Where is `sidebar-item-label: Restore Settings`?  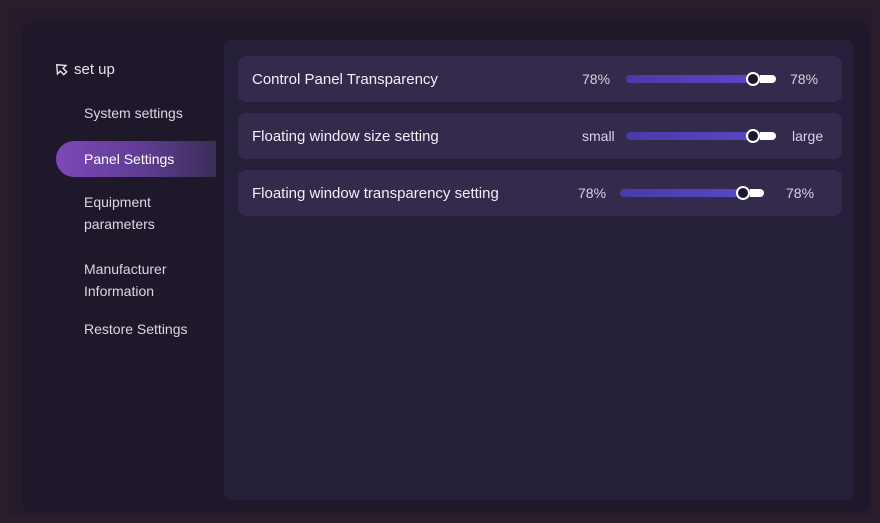 sidebar-item-label: Restore Settings is located at coordinates (136, 329).